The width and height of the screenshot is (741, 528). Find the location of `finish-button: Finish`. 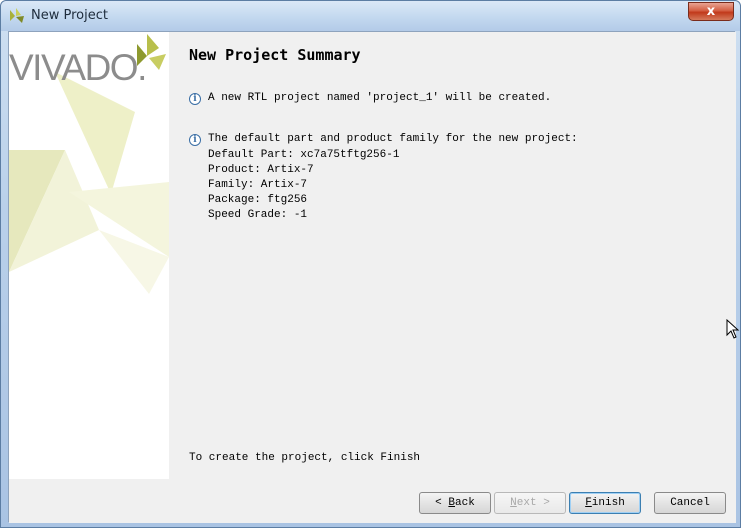

finish-button: Finish is located at coordinates (605, 503).